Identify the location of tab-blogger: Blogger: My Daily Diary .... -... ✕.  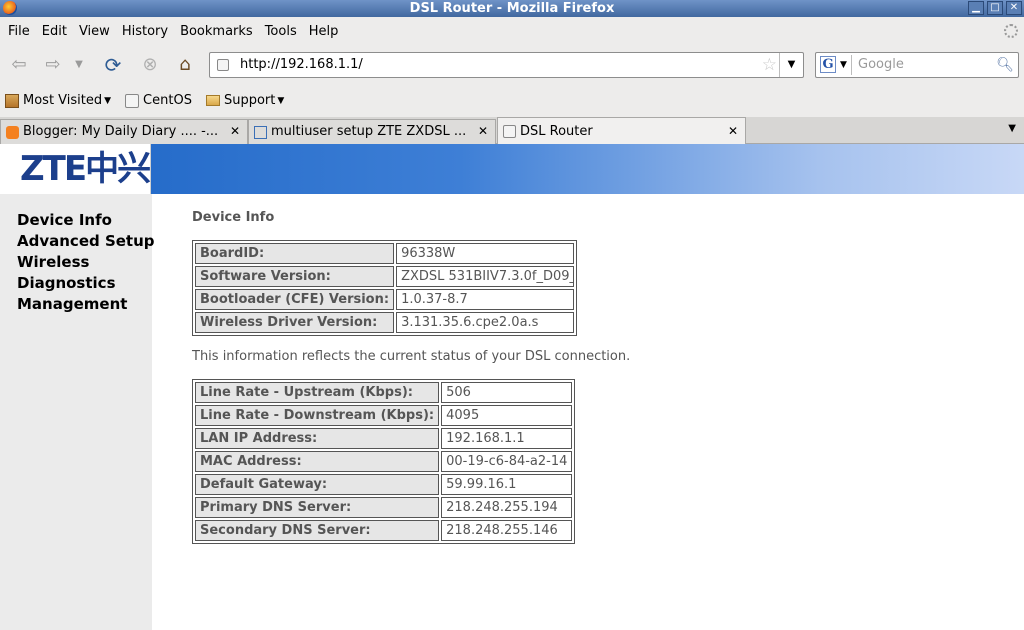
(124, 131).